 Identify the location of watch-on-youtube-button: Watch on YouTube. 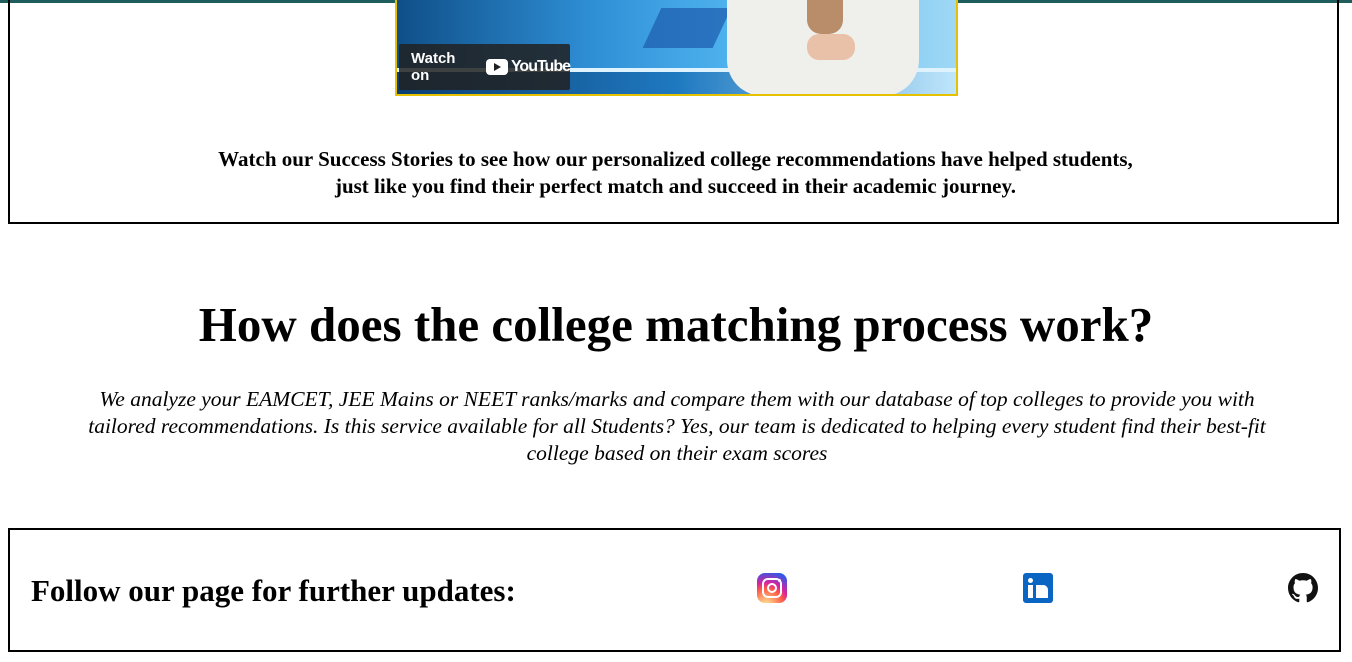
(485, 67).